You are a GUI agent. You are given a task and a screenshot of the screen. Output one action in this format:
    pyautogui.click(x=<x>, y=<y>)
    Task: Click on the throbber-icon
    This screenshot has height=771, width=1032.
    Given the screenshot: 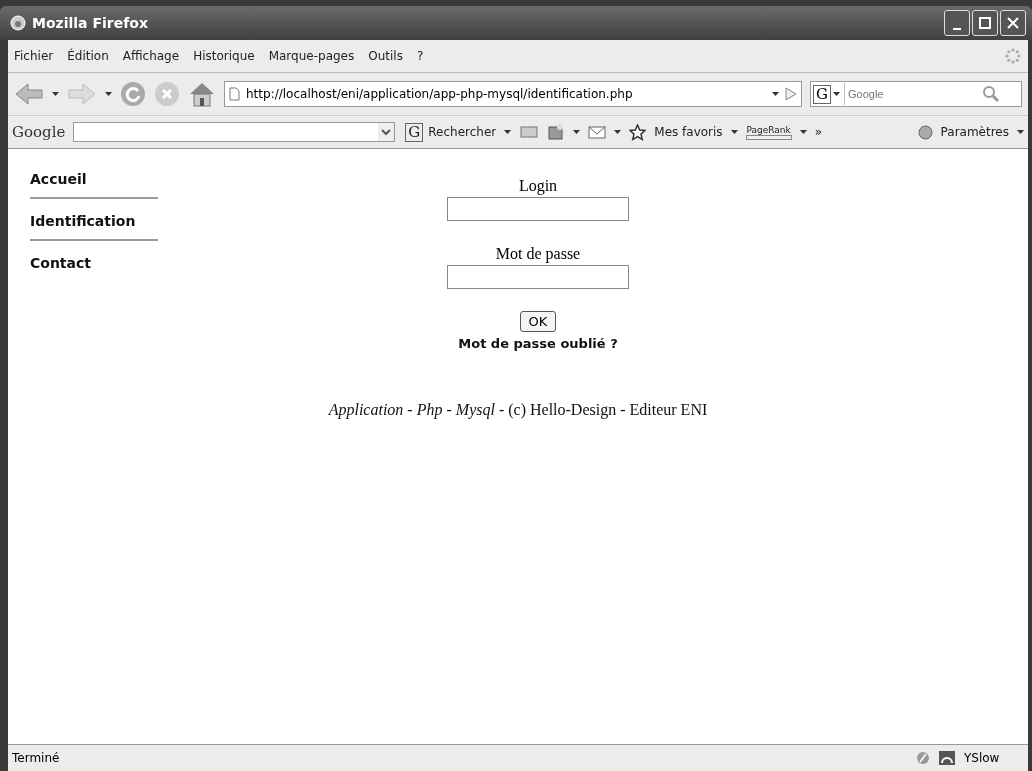 What is the action you would take?
    pyautogui.click(x=1013, y=56)
    